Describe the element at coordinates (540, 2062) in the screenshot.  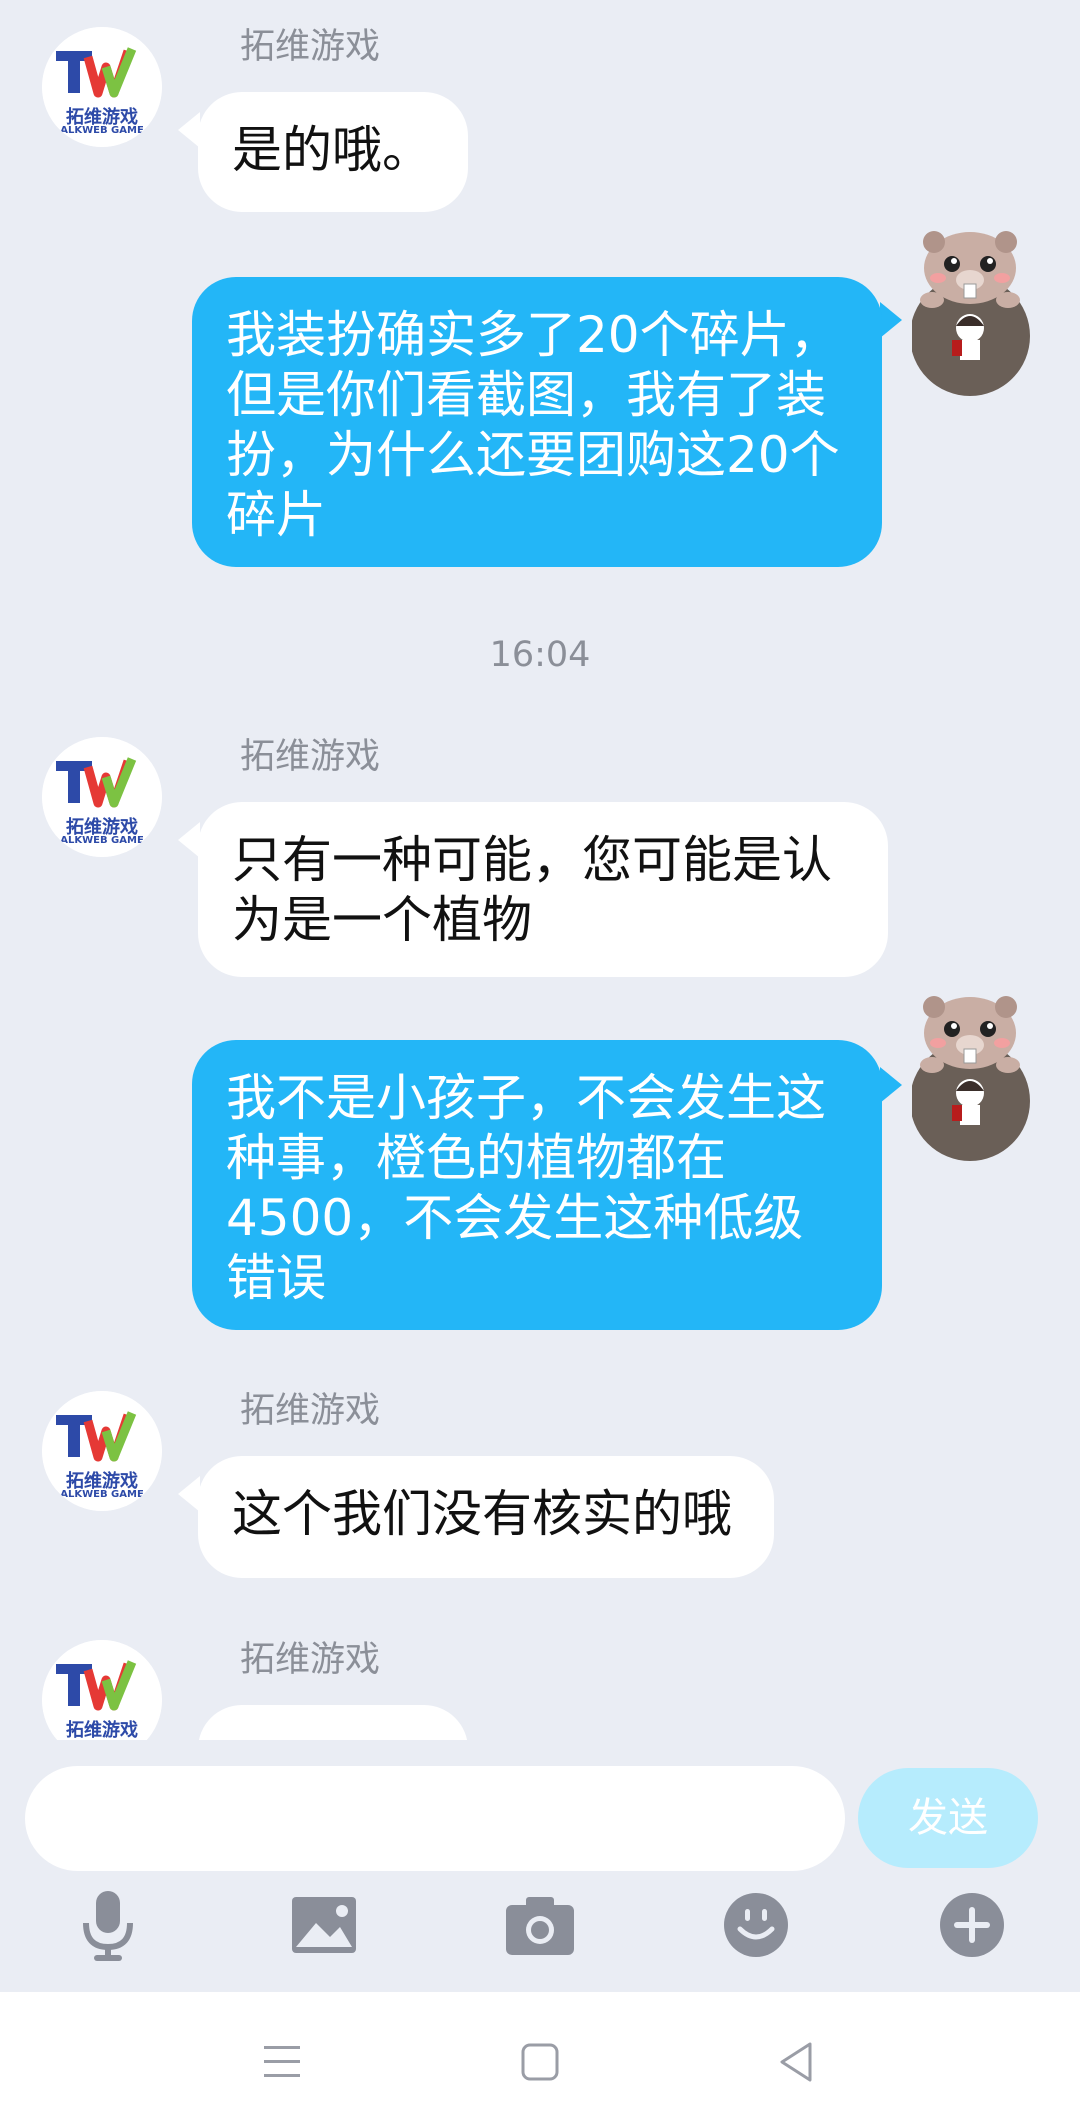
I see `home-icon` at that location.